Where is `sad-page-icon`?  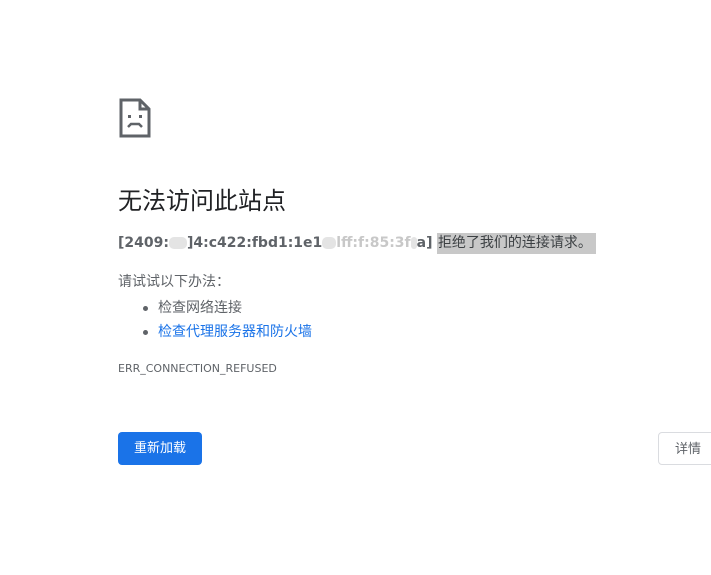
sad-page-icon is located at coordinates (135, 118).